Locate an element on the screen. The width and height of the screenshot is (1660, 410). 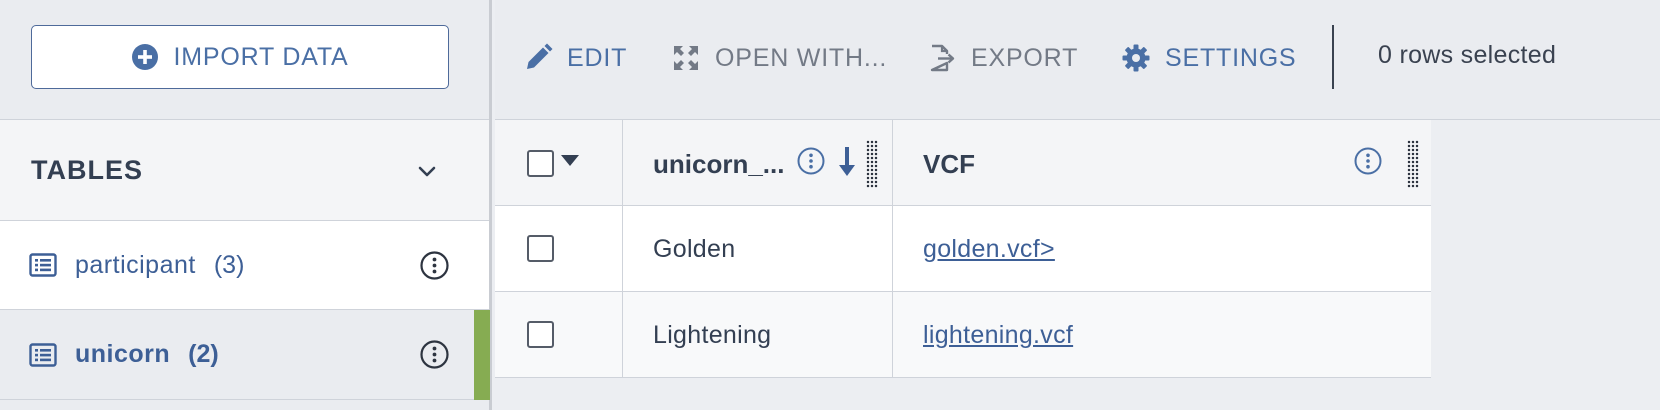
sidebar-item-label: unicorn is located at coordinates (123, 354).